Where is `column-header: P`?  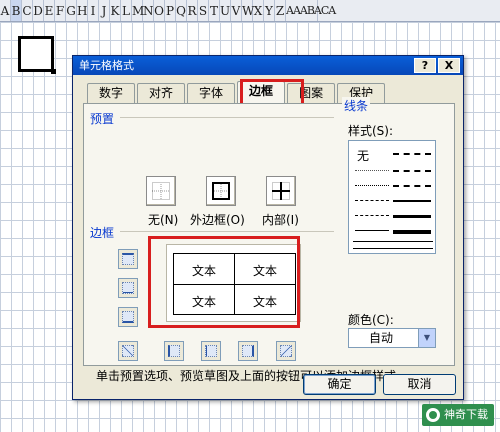
column-header: P is located at coordinates (170, 10).